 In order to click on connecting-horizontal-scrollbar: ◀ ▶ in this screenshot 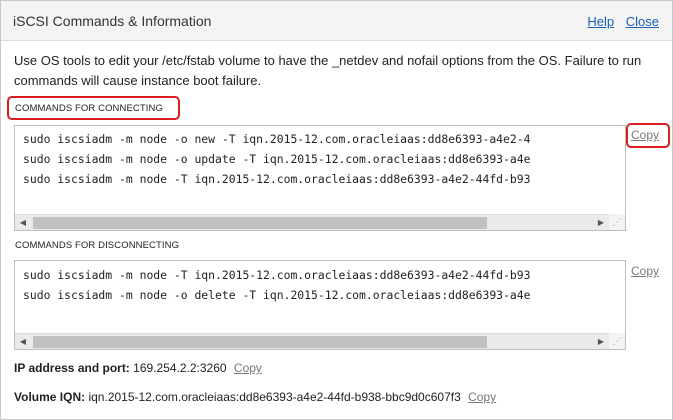, I will do `click(312, 222)`.